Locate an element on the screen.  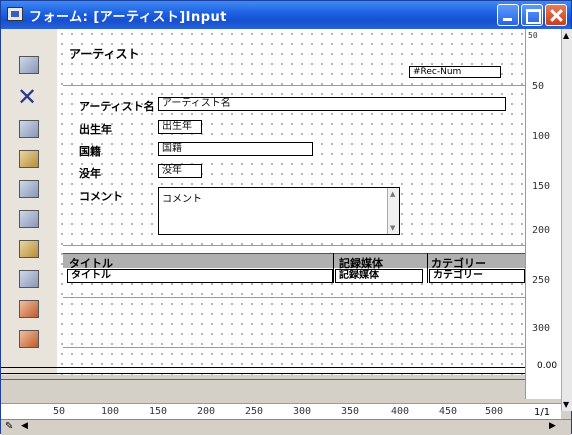
footer-band-line is located at coordinates (281, 367).